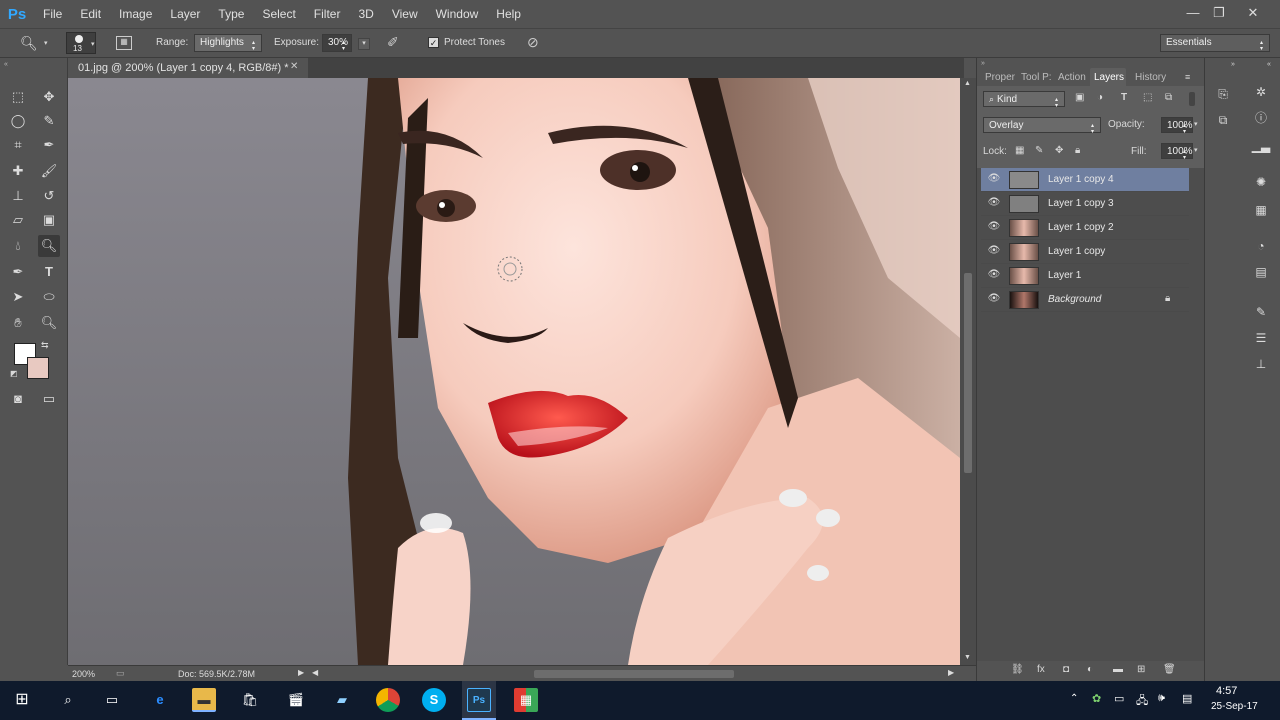 The width and height of the screenshot is (1280, 720). I want to click on dodge-tool-icon: 🔍︎, so click(29, 43).